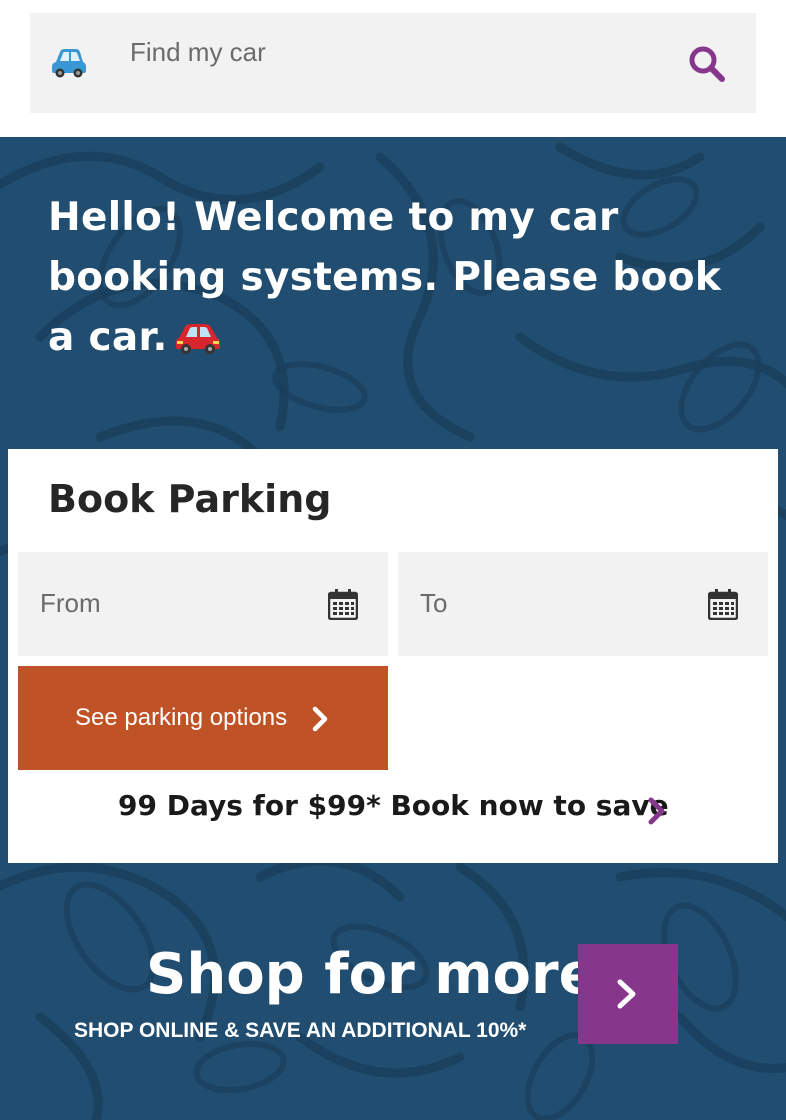  I want to click on to-label: To, so click(434, 603).